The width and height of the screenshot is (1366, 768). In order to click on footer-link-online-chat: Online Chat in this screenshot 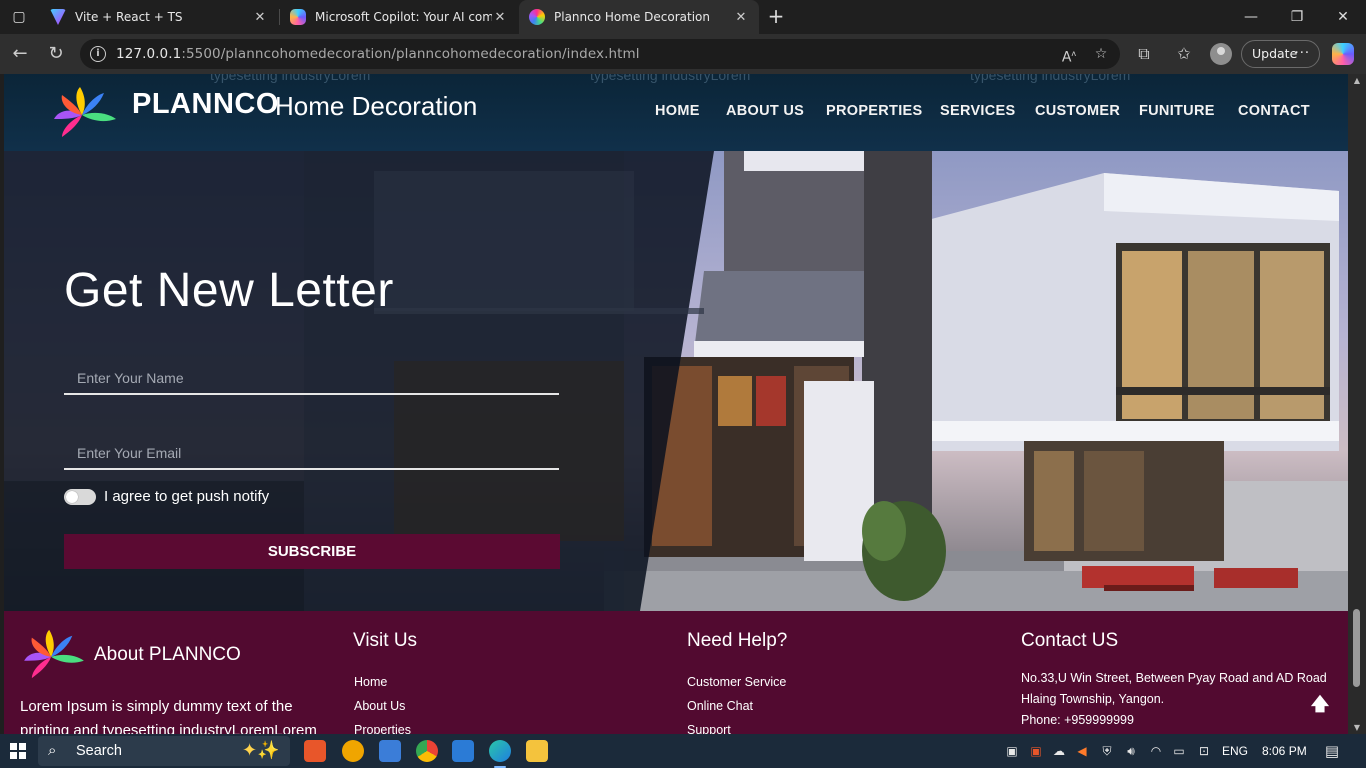, I will do `click(720, 706)`.